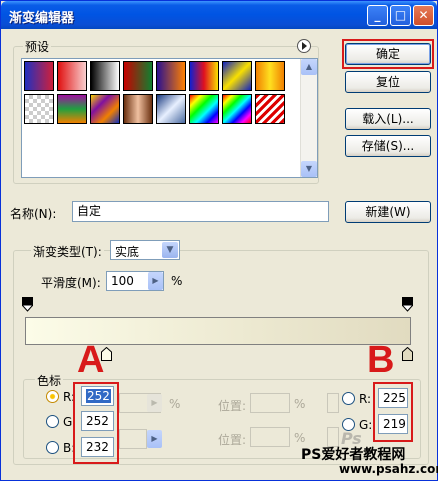  I want to click on preset-swatch-transparent-stripes, so click(270, 109).